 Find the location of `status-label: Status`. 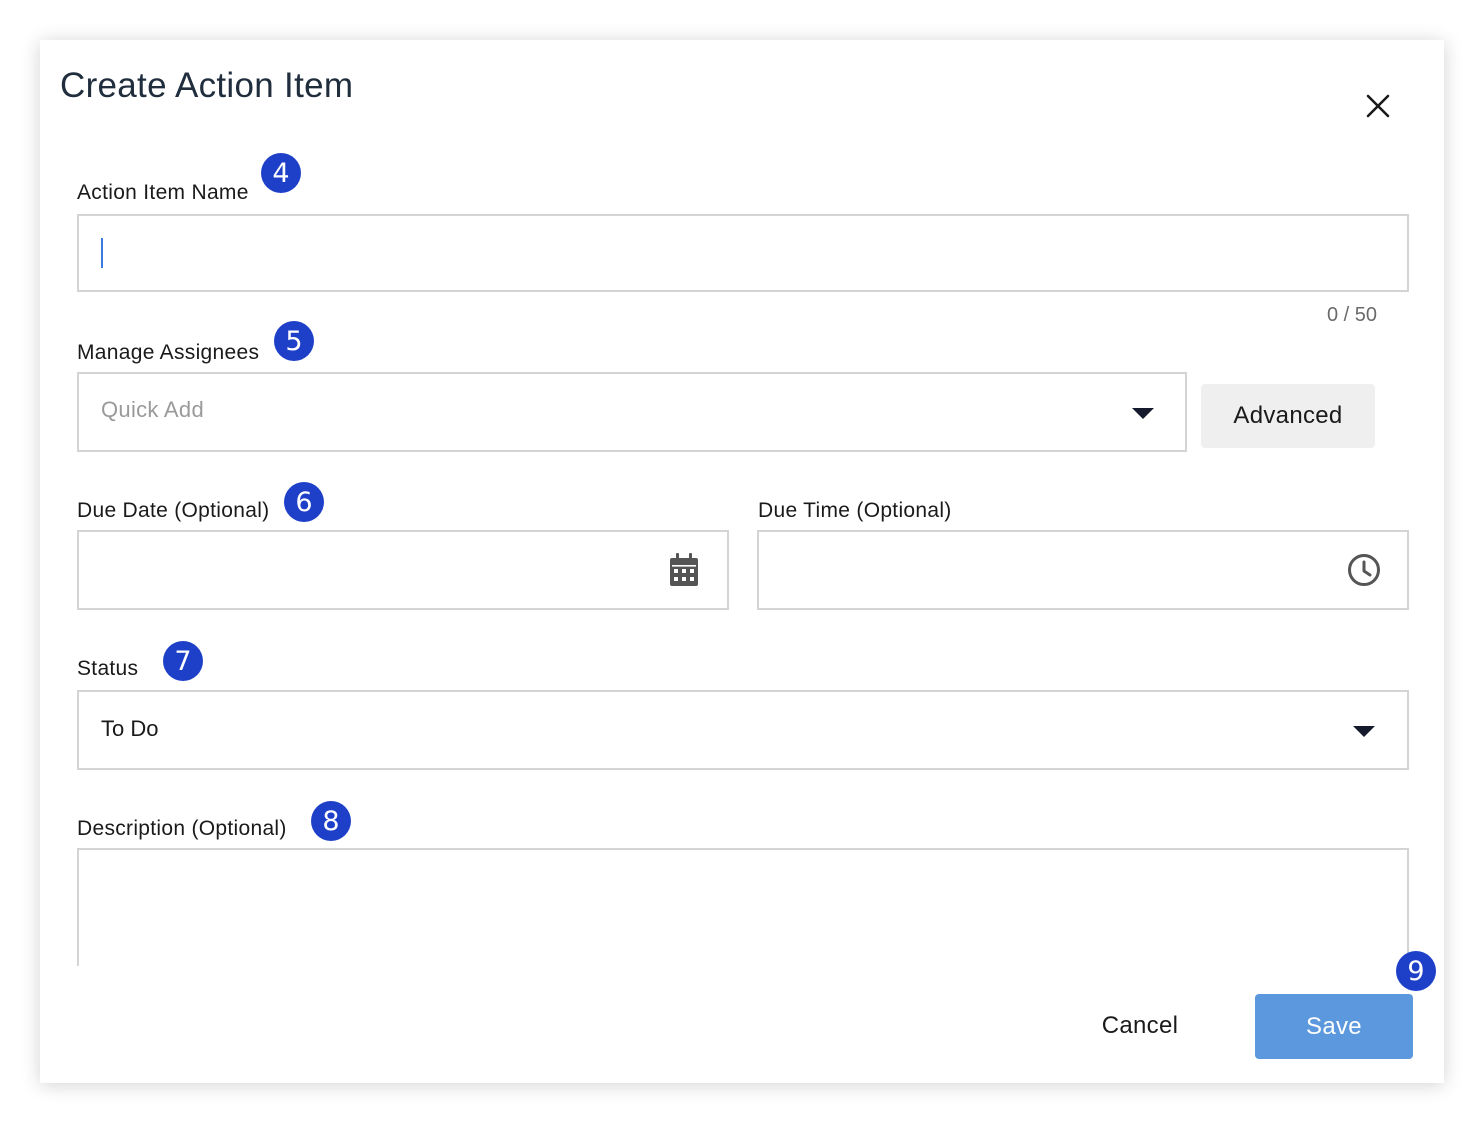

status-label: Status is located at coordinates (108, 668).